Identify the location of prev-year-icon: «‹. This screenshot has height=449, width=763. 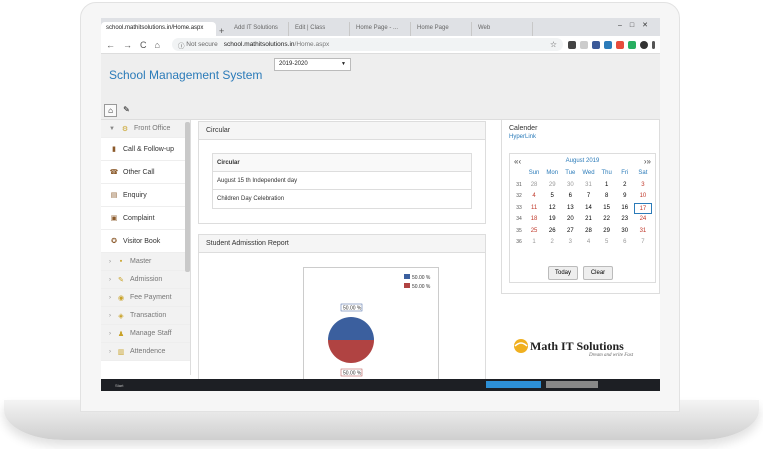
(517, 161).